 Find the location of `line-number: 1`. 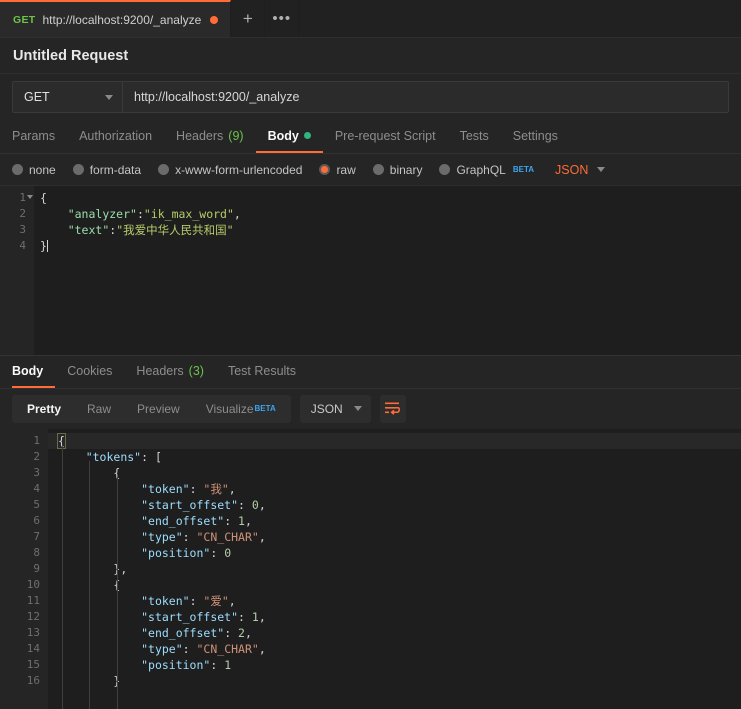

line-number: 1 is located at coordinates (36, 440).